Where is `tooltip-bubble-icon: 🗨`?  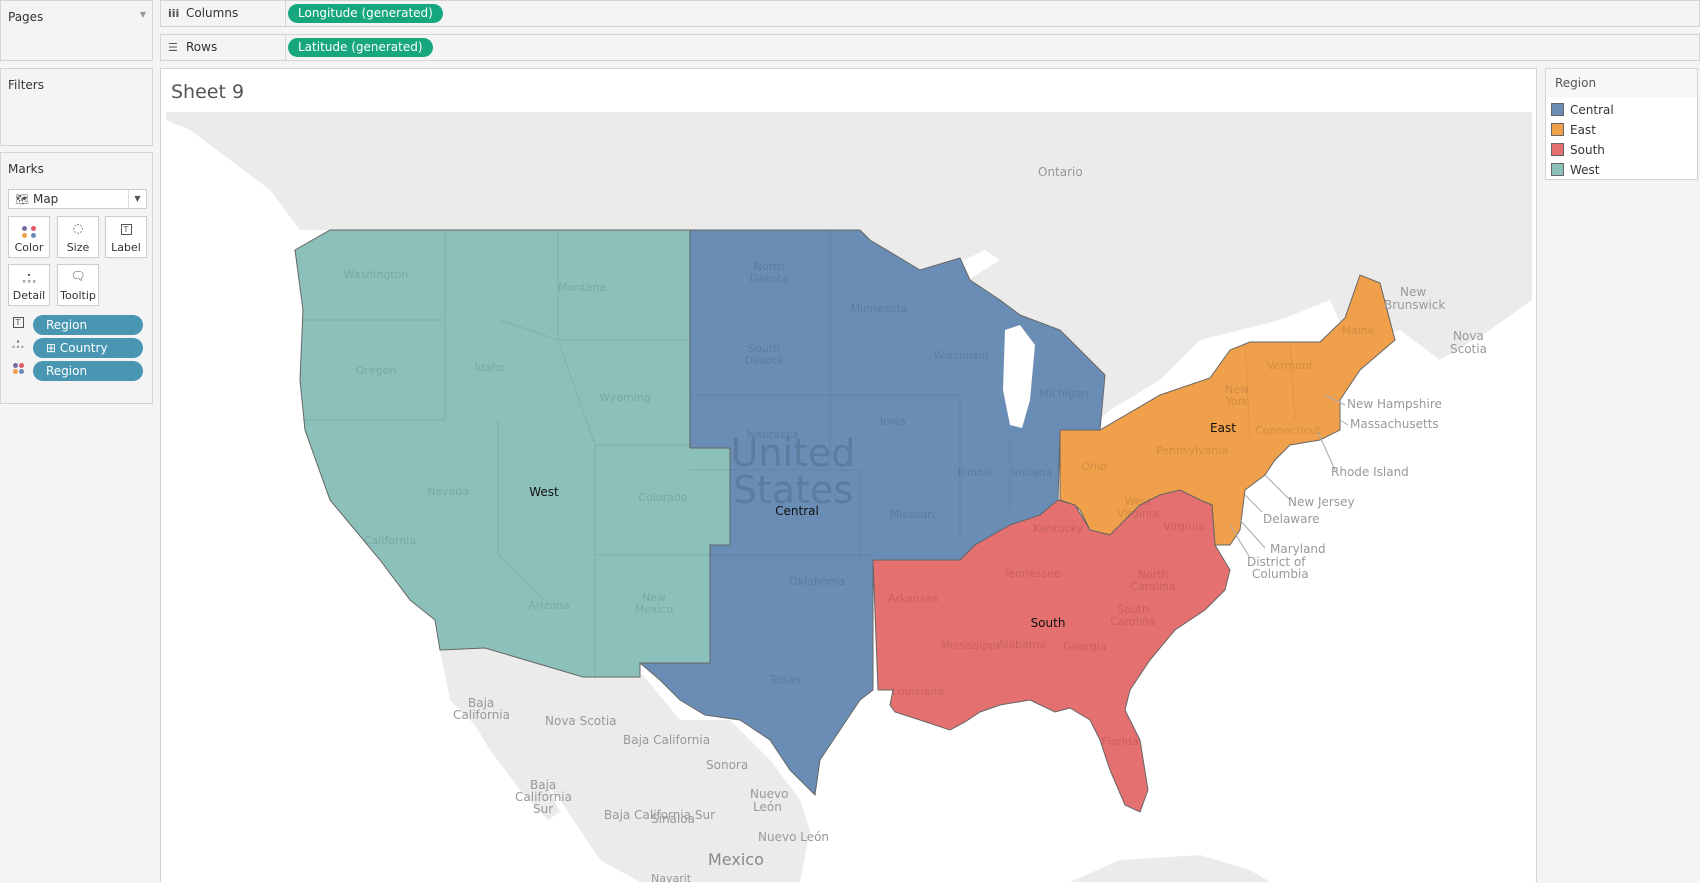
tooltip-bubble-icon: 🗨 is located at coordinates (78, 276).